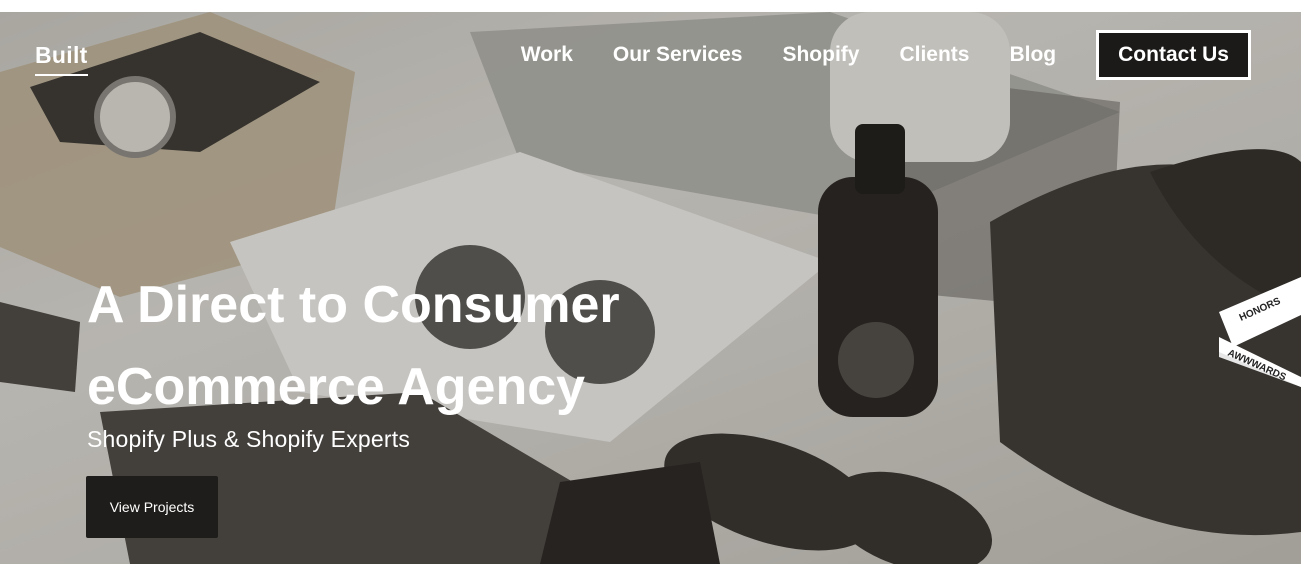 The height and width of the screenshot is (564, 1301). Describe the element at coordinates (1260, 332) in the screenshot. I see `awwwards-honors-badge: HONORS AWWWARDS` at that location.